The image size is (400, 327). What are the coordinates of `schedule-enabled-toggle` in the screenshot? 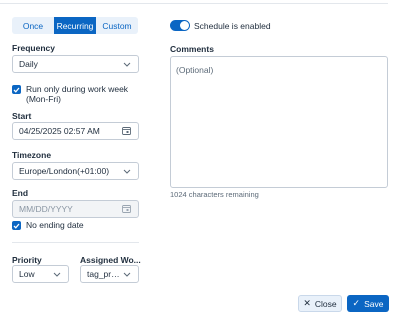 It's located at (180, 25).